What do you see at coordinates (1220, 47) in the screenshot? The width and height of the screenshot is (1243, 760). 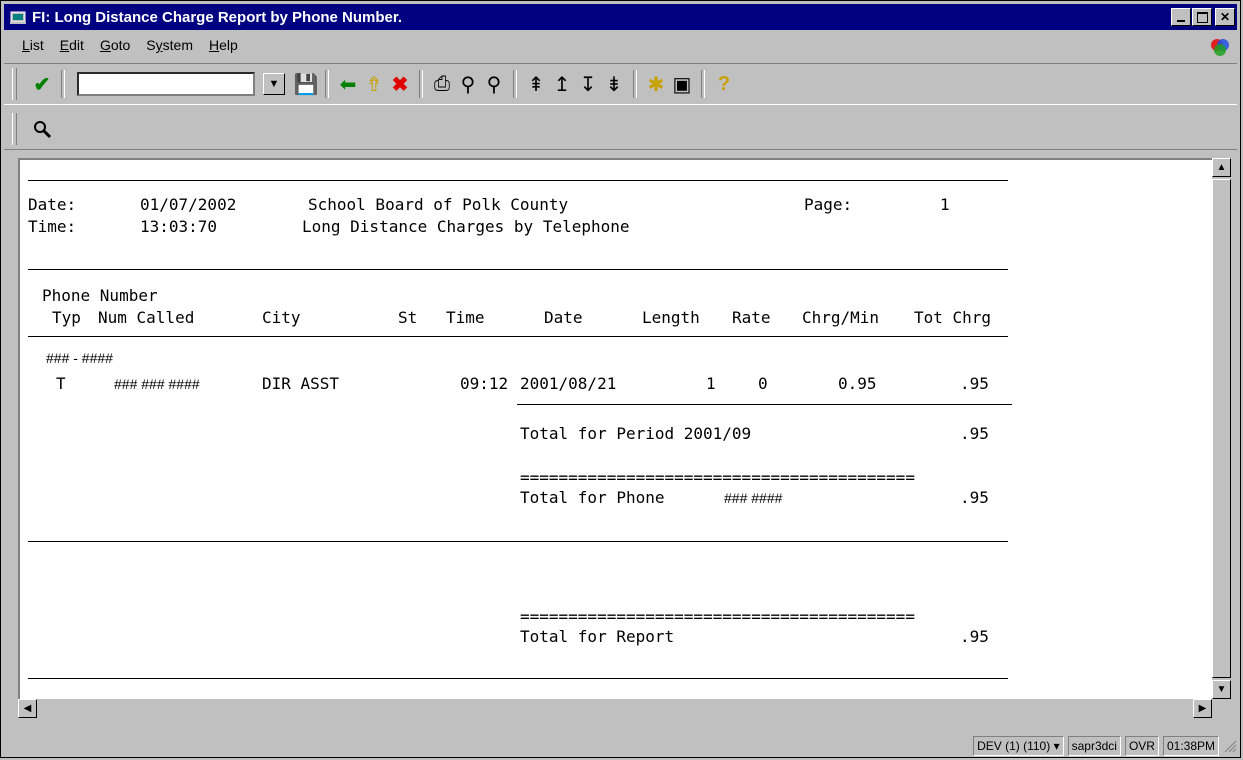 I see `sap-color-logo-icon` at bounding box center [1220, 47].